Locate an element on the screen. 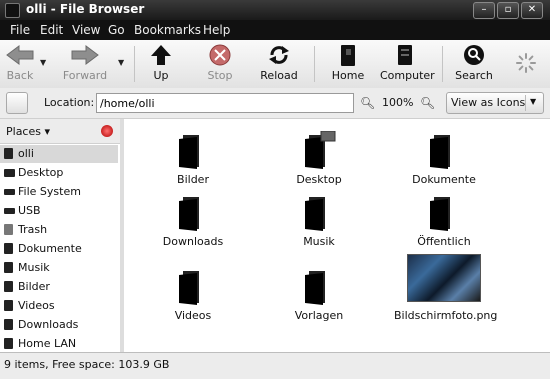  file-item: Videos is located at coordinates (193, 294).